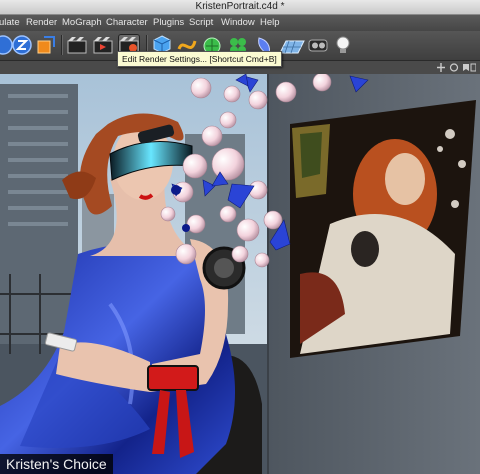 The width and height of the screenshot is (480, 474). I want to click on light-icon, so click(343, 44).